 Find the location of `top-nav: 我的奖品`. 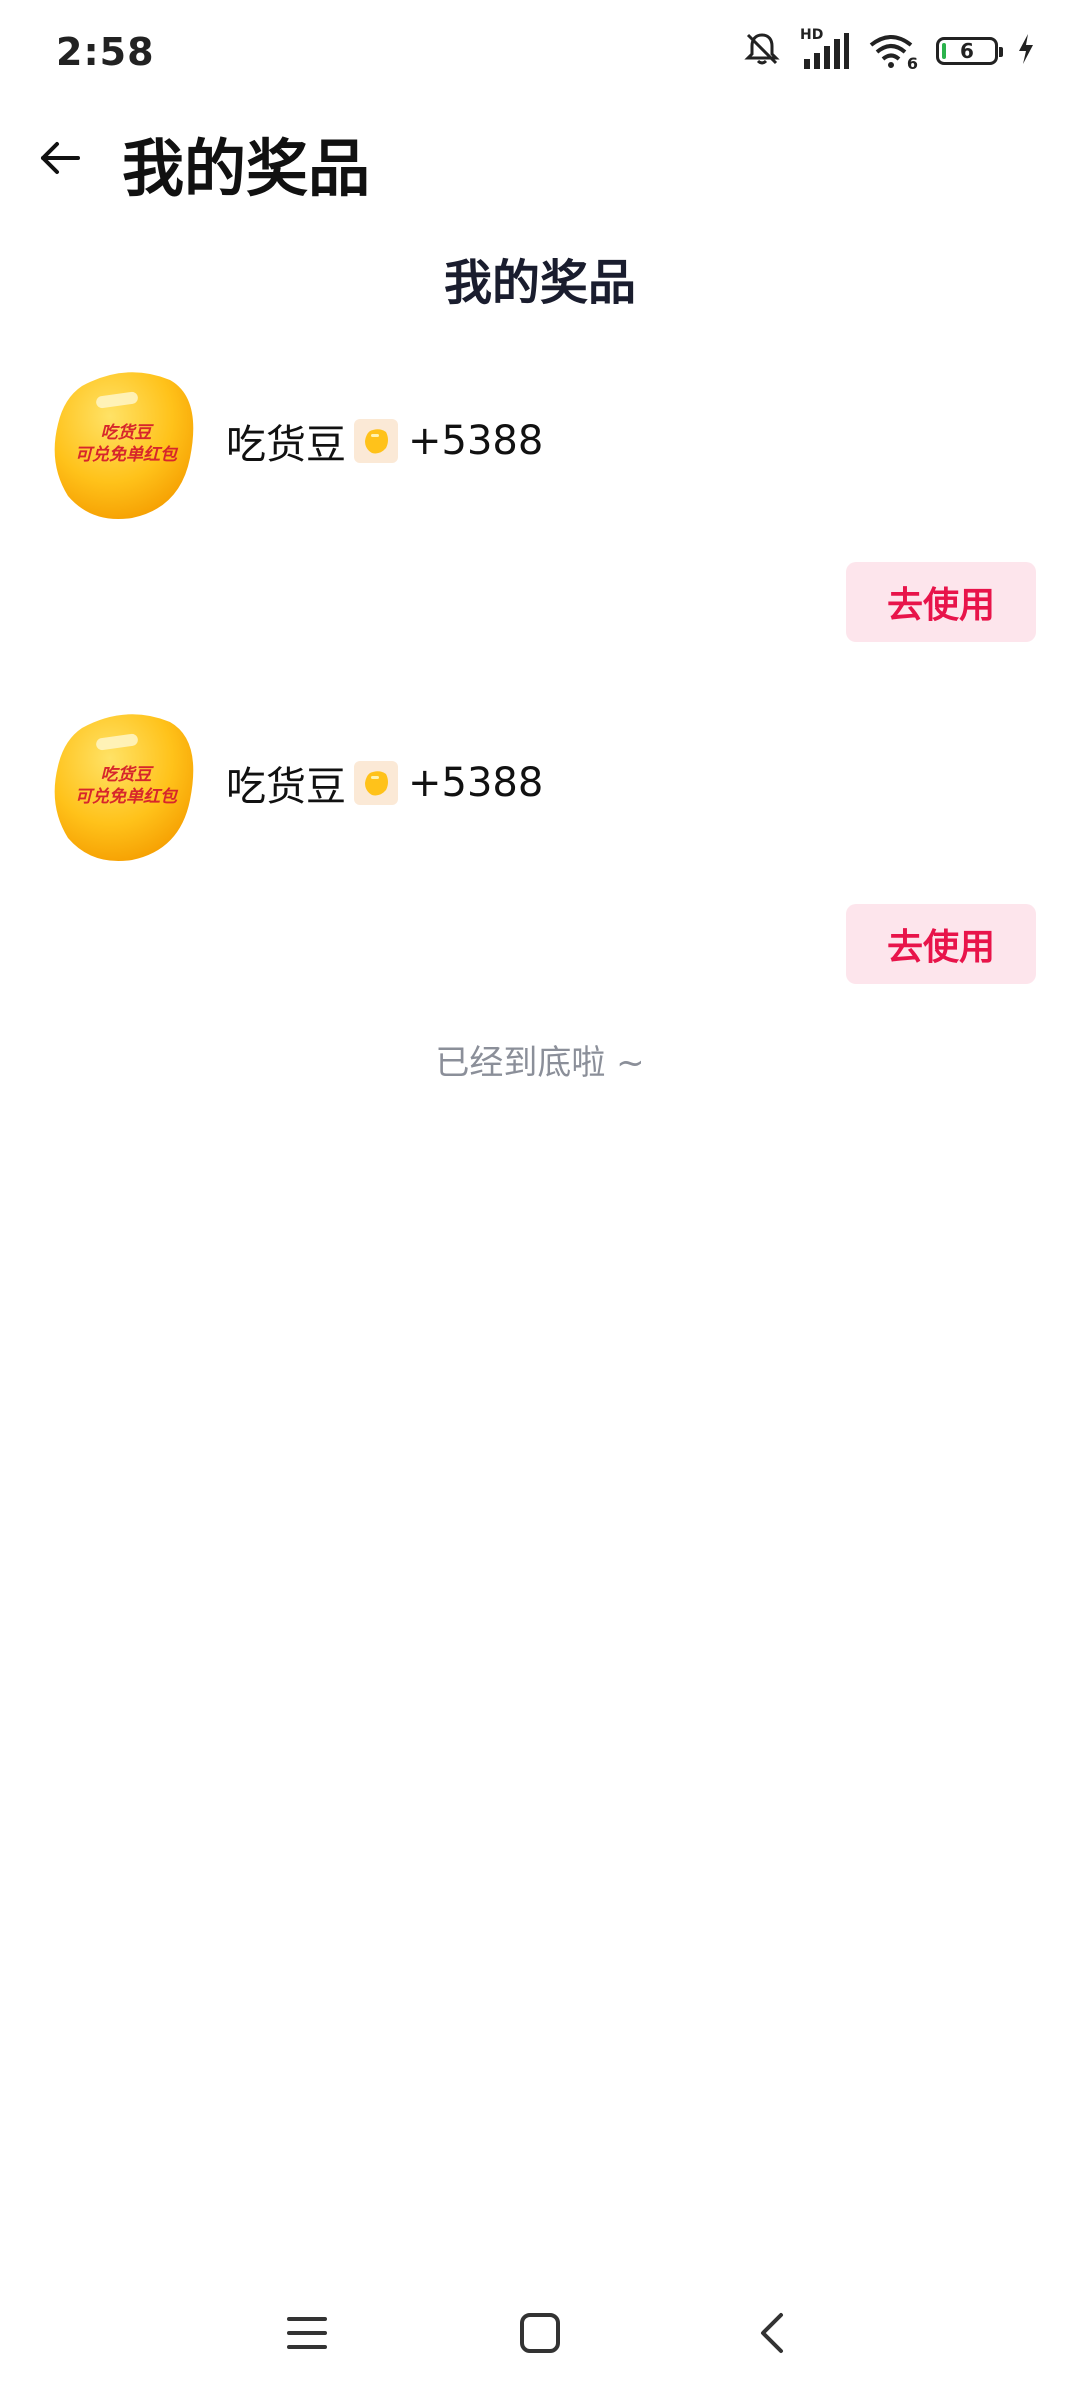

top-nav: 我的奖品 is located at coordinates (540, 160).